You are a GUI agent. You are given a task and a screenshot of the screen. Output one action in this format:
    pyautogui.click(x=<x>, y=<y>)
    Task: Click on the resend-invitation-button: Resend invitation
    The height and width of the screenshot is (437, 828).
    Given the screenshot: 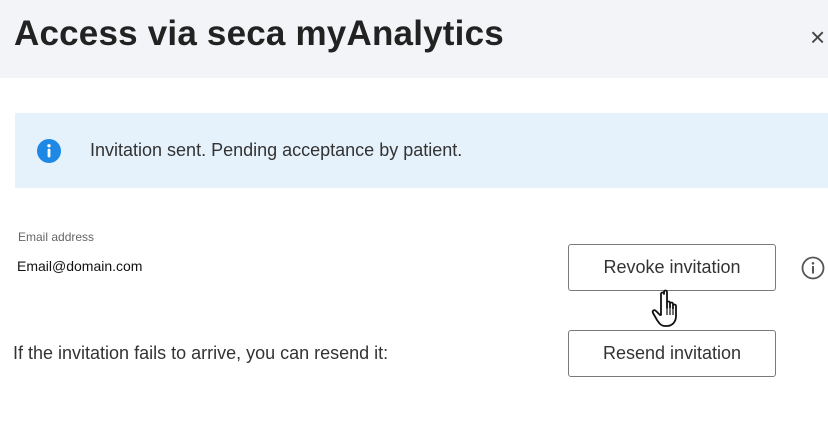 What is the action you would take?
    pyautogui.click(x=672, y=353)
    